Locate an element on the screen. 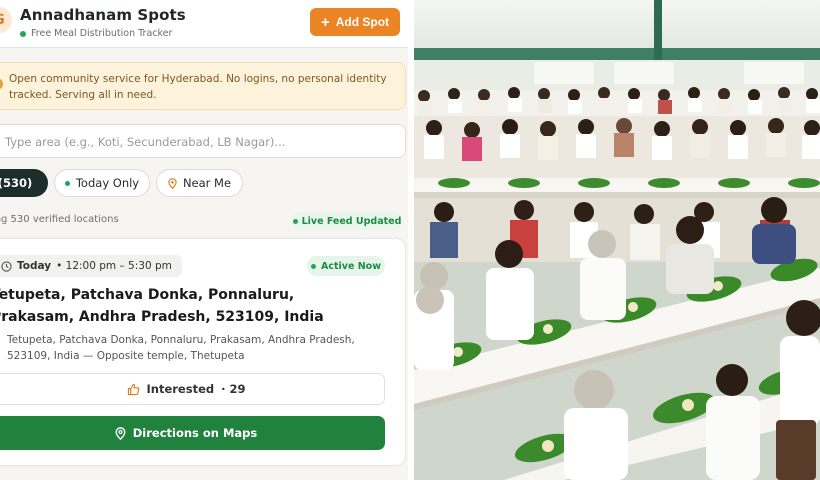 Image resolution: width=820 pixels, height=480 pixels. thumbs-up-icon is located at coordinates (133, 389).